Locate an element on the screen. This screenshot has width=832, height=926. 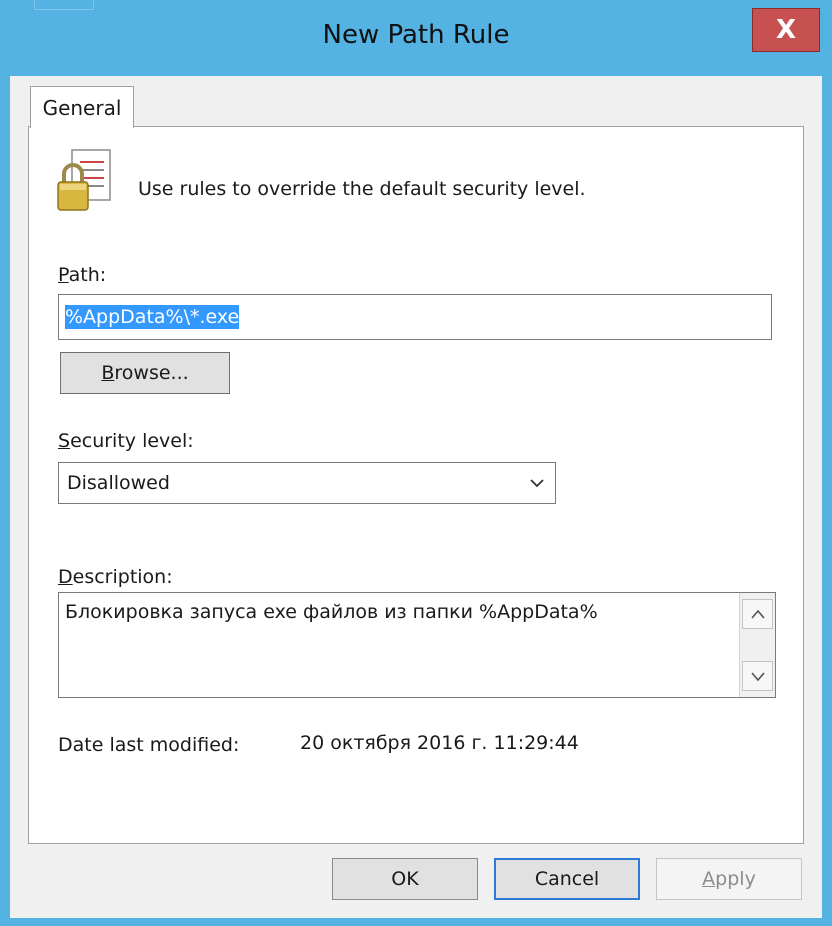
apply-button: Apply is located at coordinates (729, 879).